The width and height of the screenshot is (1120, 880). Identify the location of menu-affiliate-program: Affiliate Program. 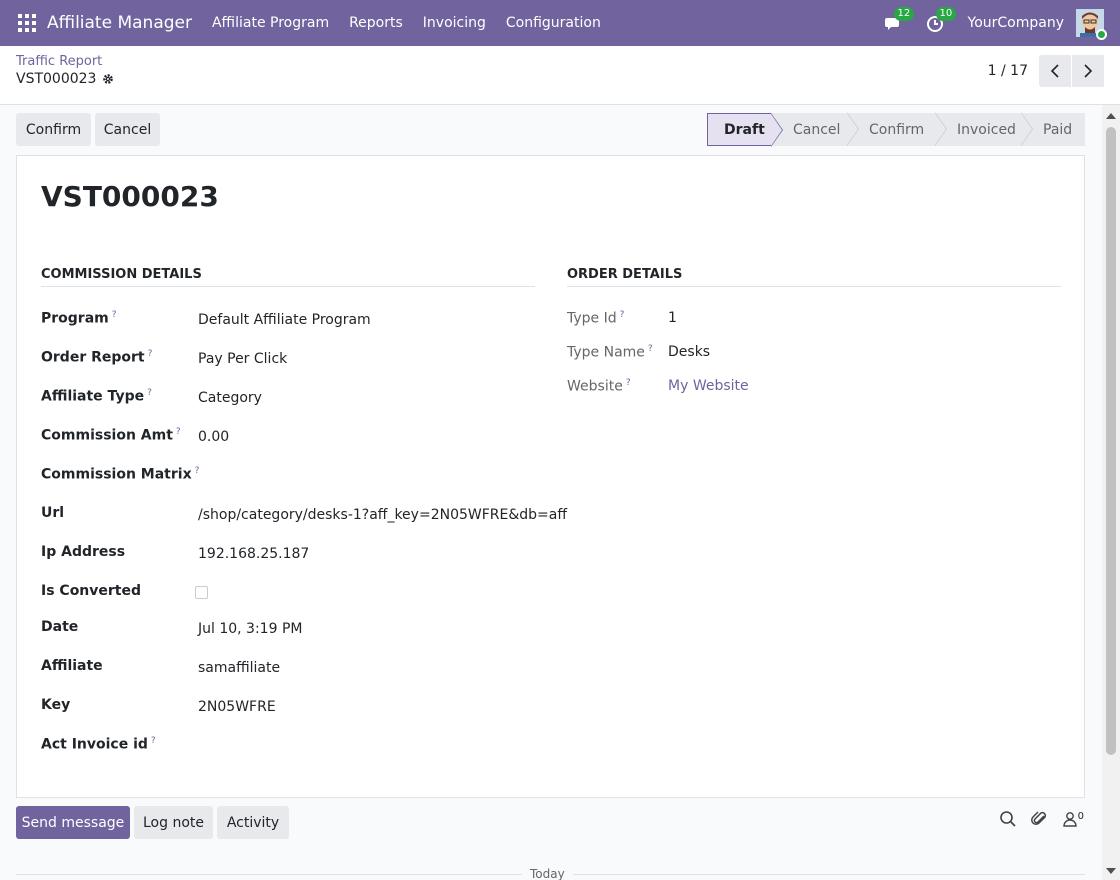
(270, 23).